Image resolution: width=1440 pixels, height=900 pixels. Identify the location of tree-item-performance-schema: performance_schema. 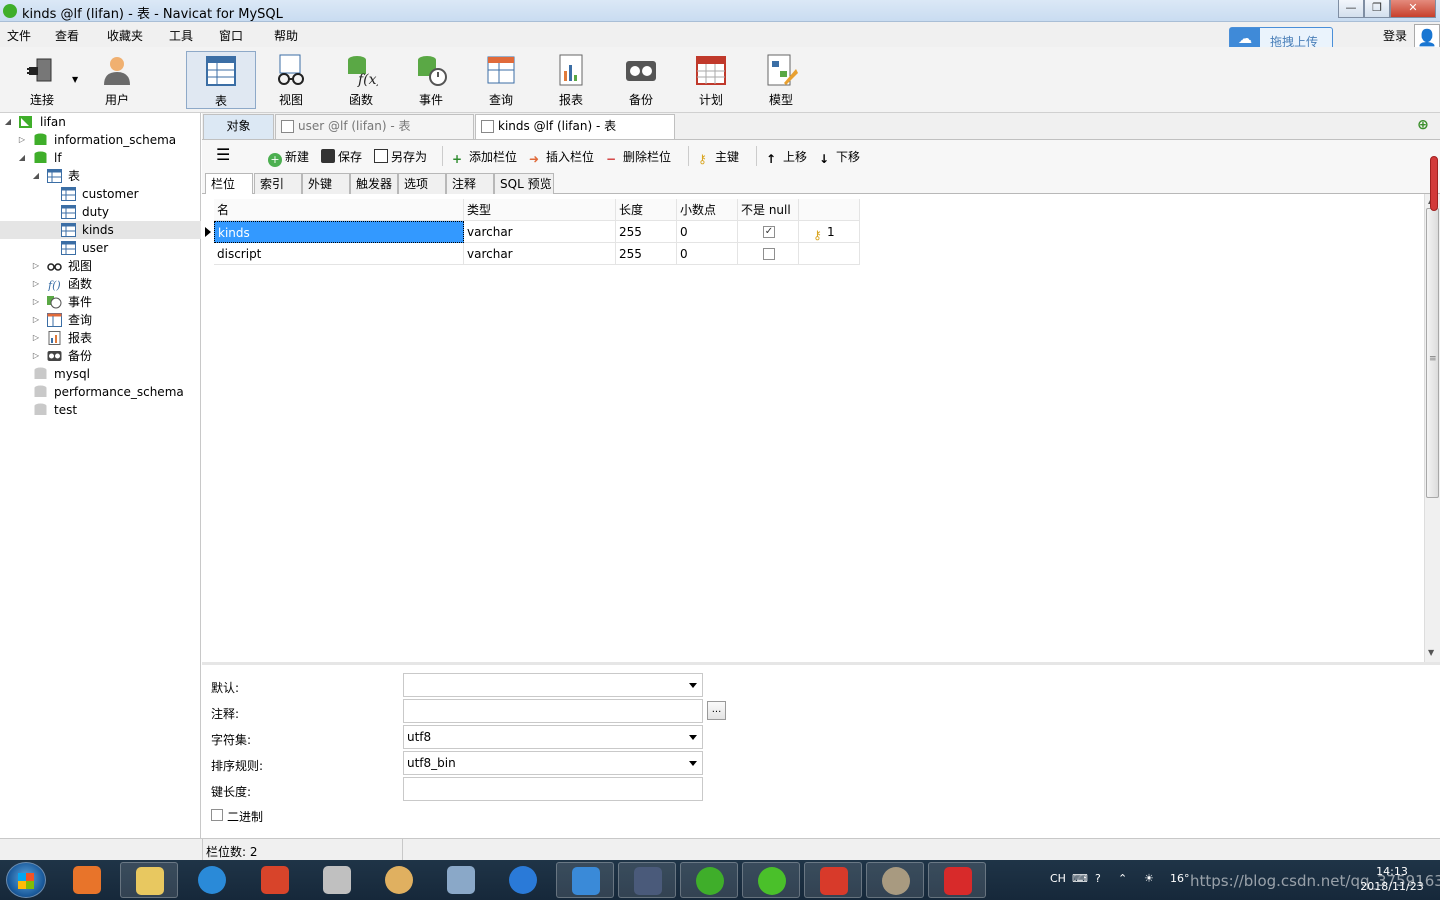
(100, 392).